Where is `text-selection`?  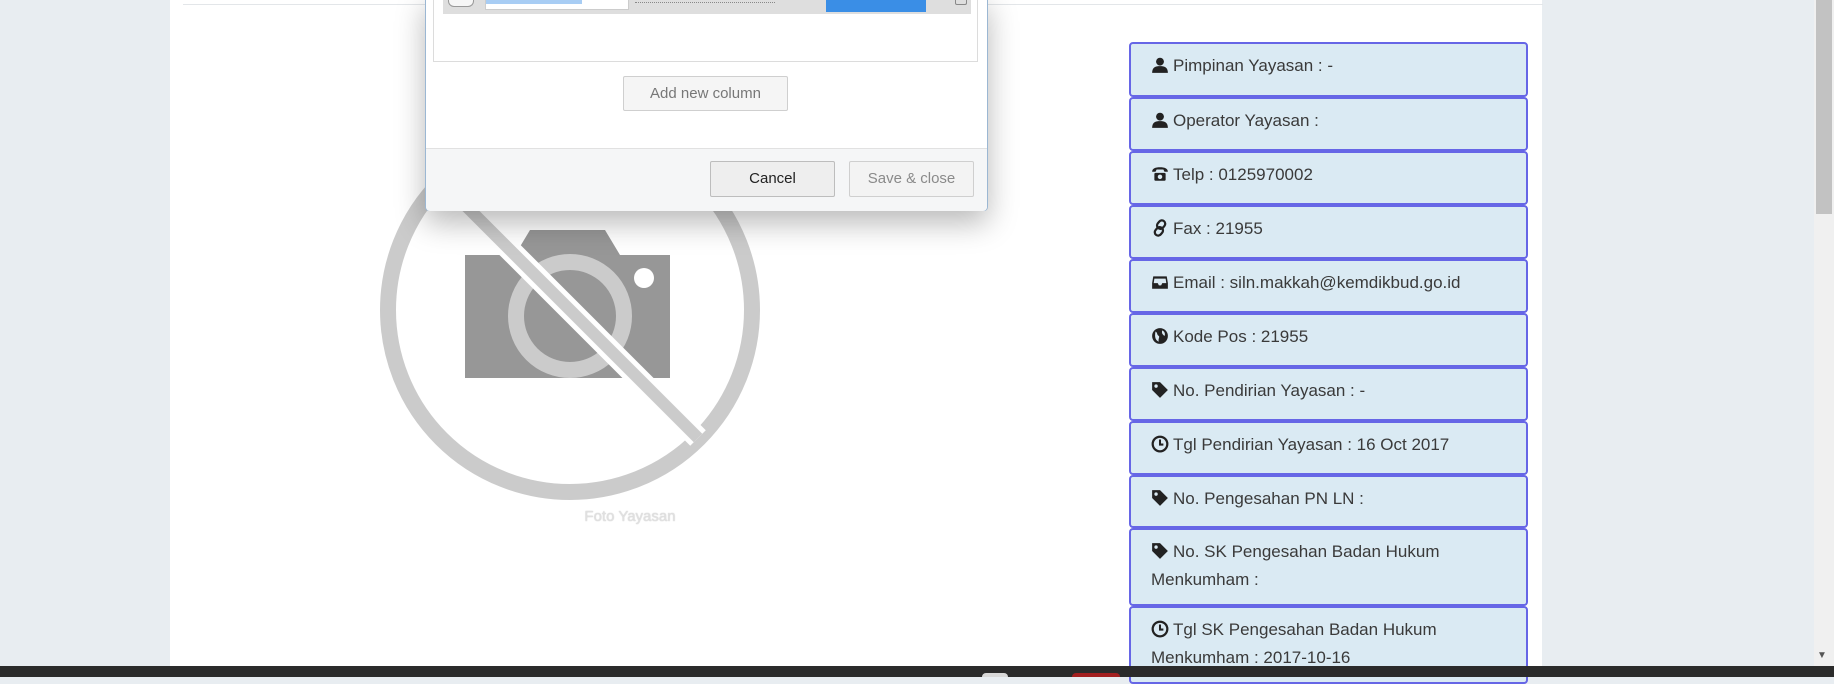 text-selection is located at coordinates (534, 2).